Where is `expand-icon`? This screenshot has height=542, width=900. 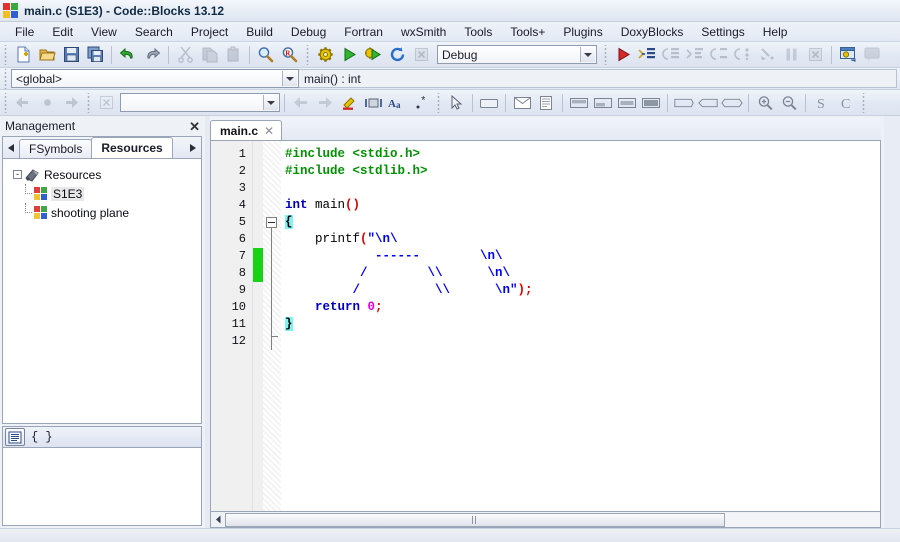
expand-icon is located at coordinates (651, 103).